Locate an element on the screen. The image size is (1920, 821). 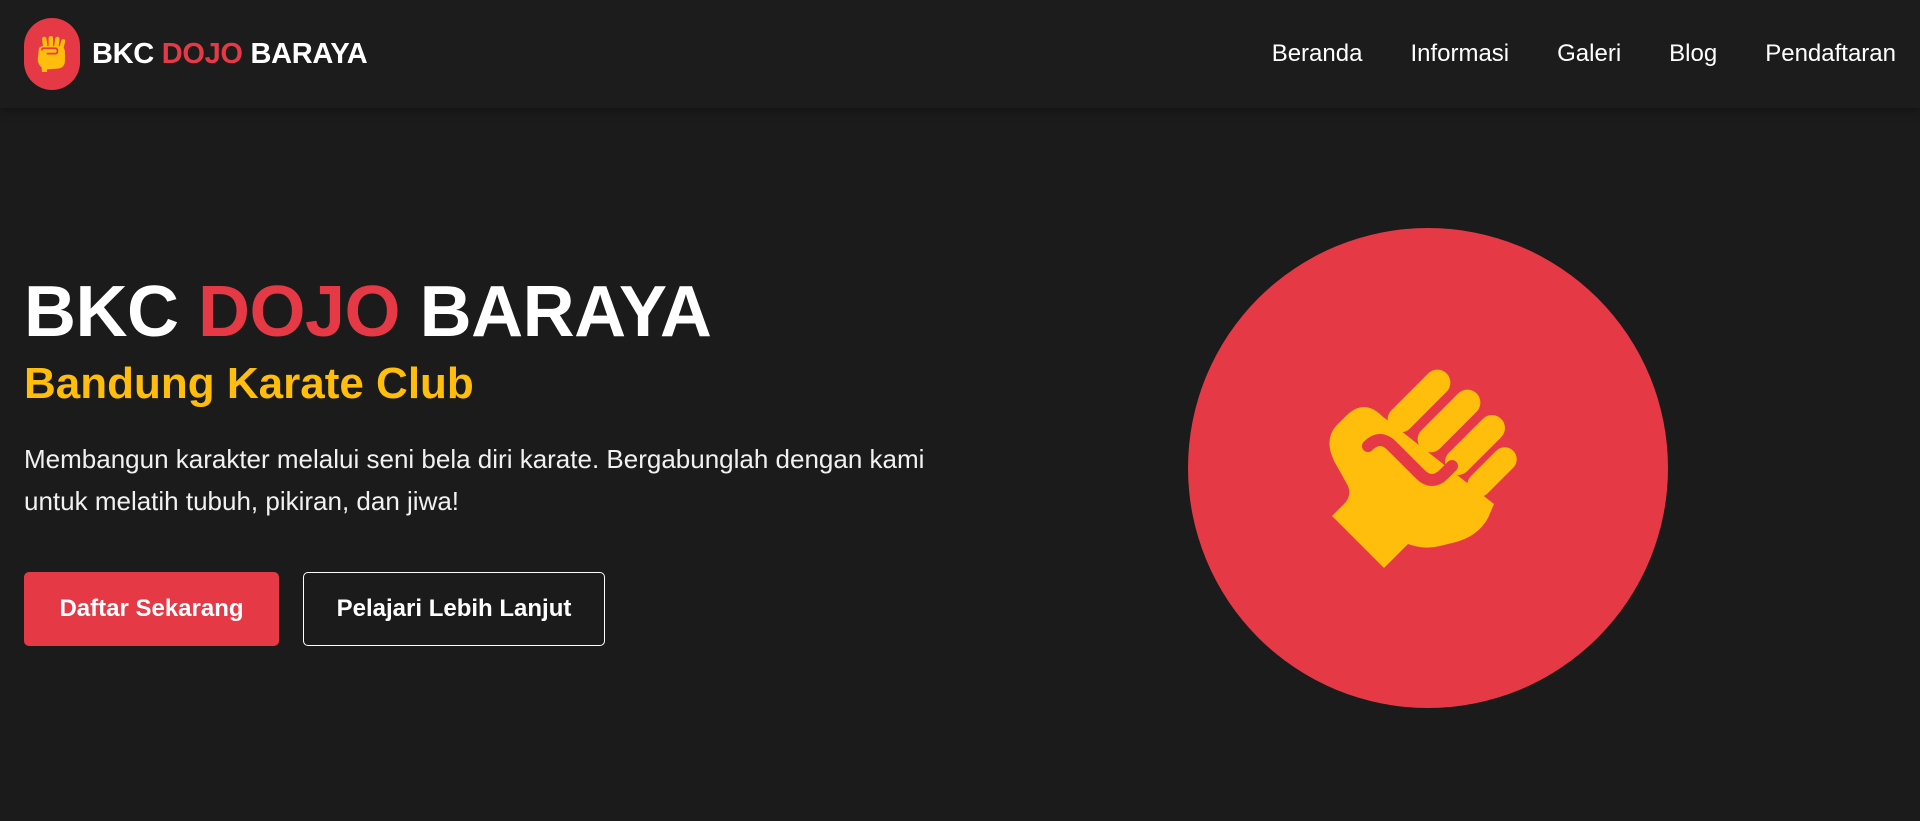
hero-title: BKC DOJO BARAYA is located at coordinates (514, 312).